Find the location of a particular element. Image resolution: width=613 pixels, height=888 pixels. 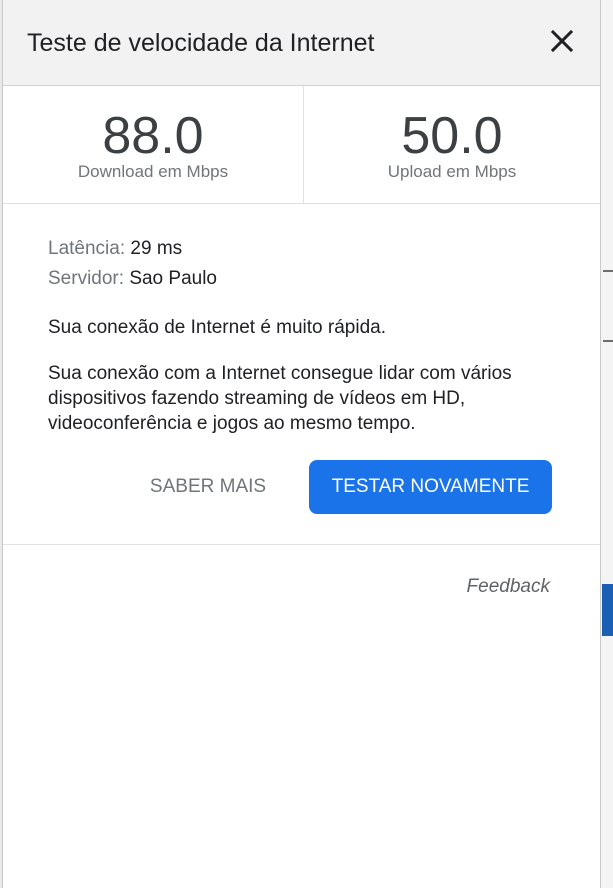

upload-value: 50.0 is located at coordinates (452, 136).